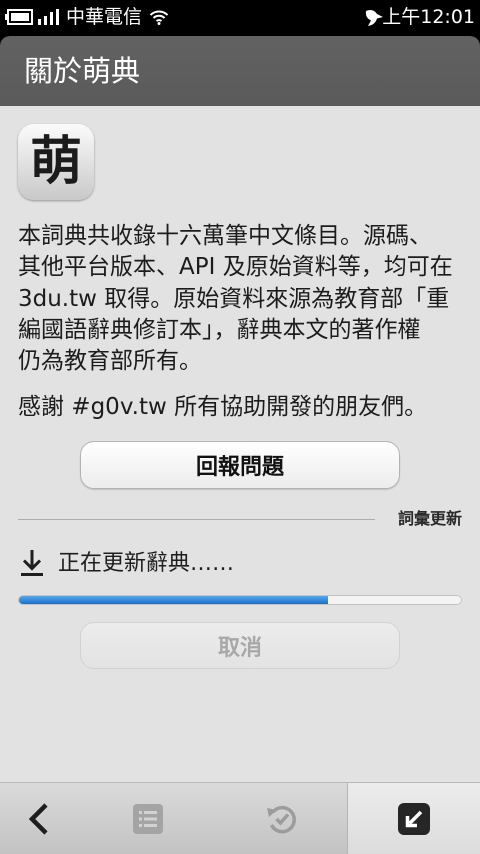  What do you see at coordinates (428, 17) in the screenshot?
I see `clock: 上午12:01` at bounding box center [428, 17].